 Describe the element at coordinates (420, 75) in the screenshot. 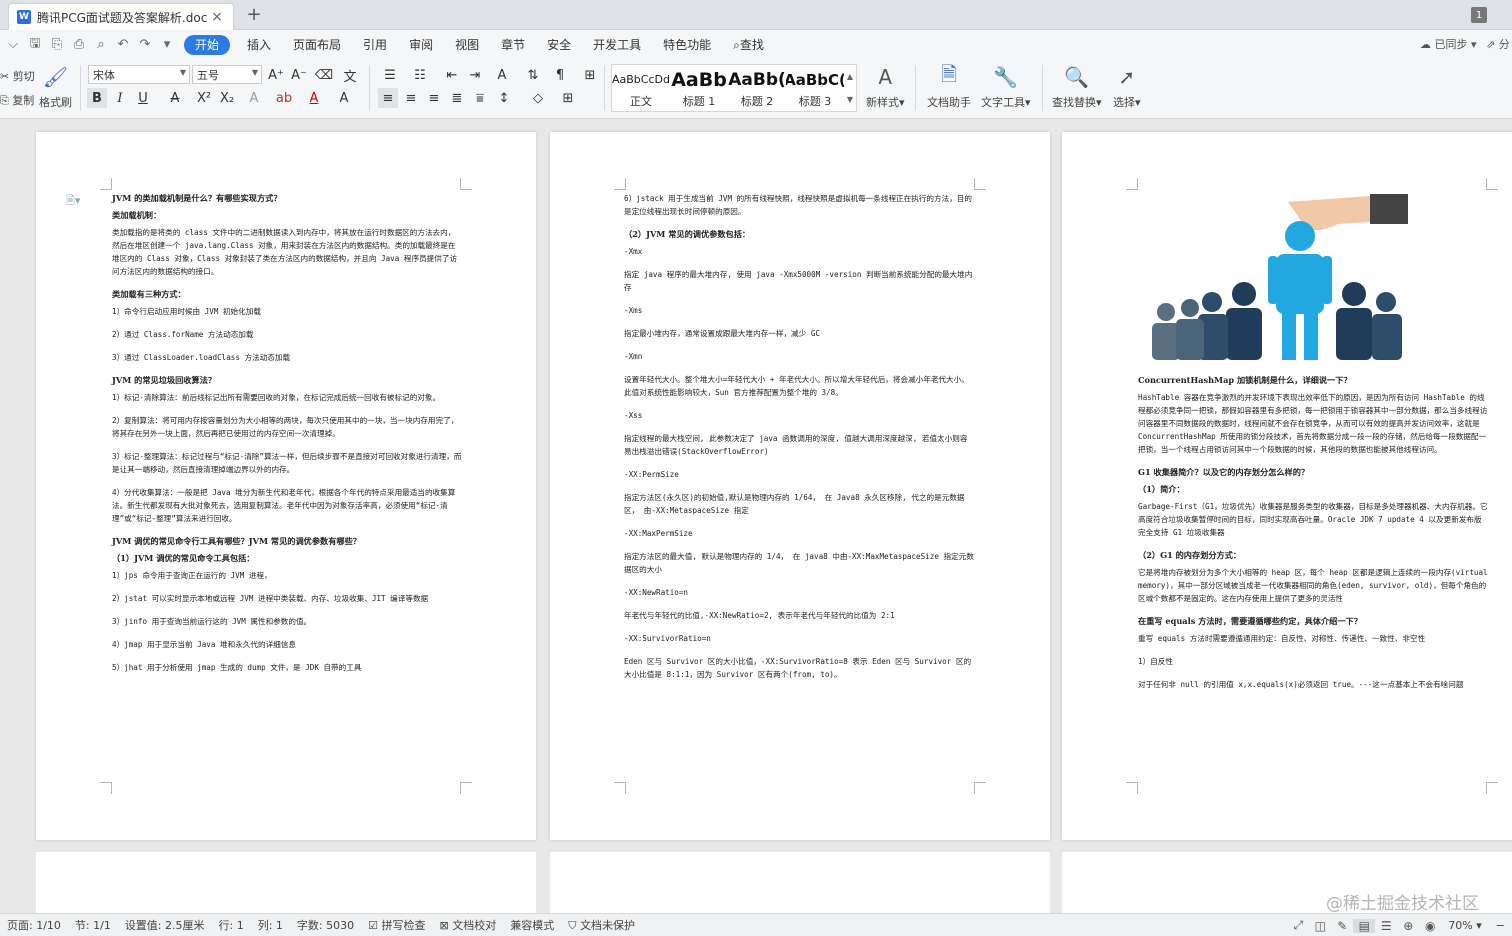

I see `numbered-list-icon: ☷` at that location.